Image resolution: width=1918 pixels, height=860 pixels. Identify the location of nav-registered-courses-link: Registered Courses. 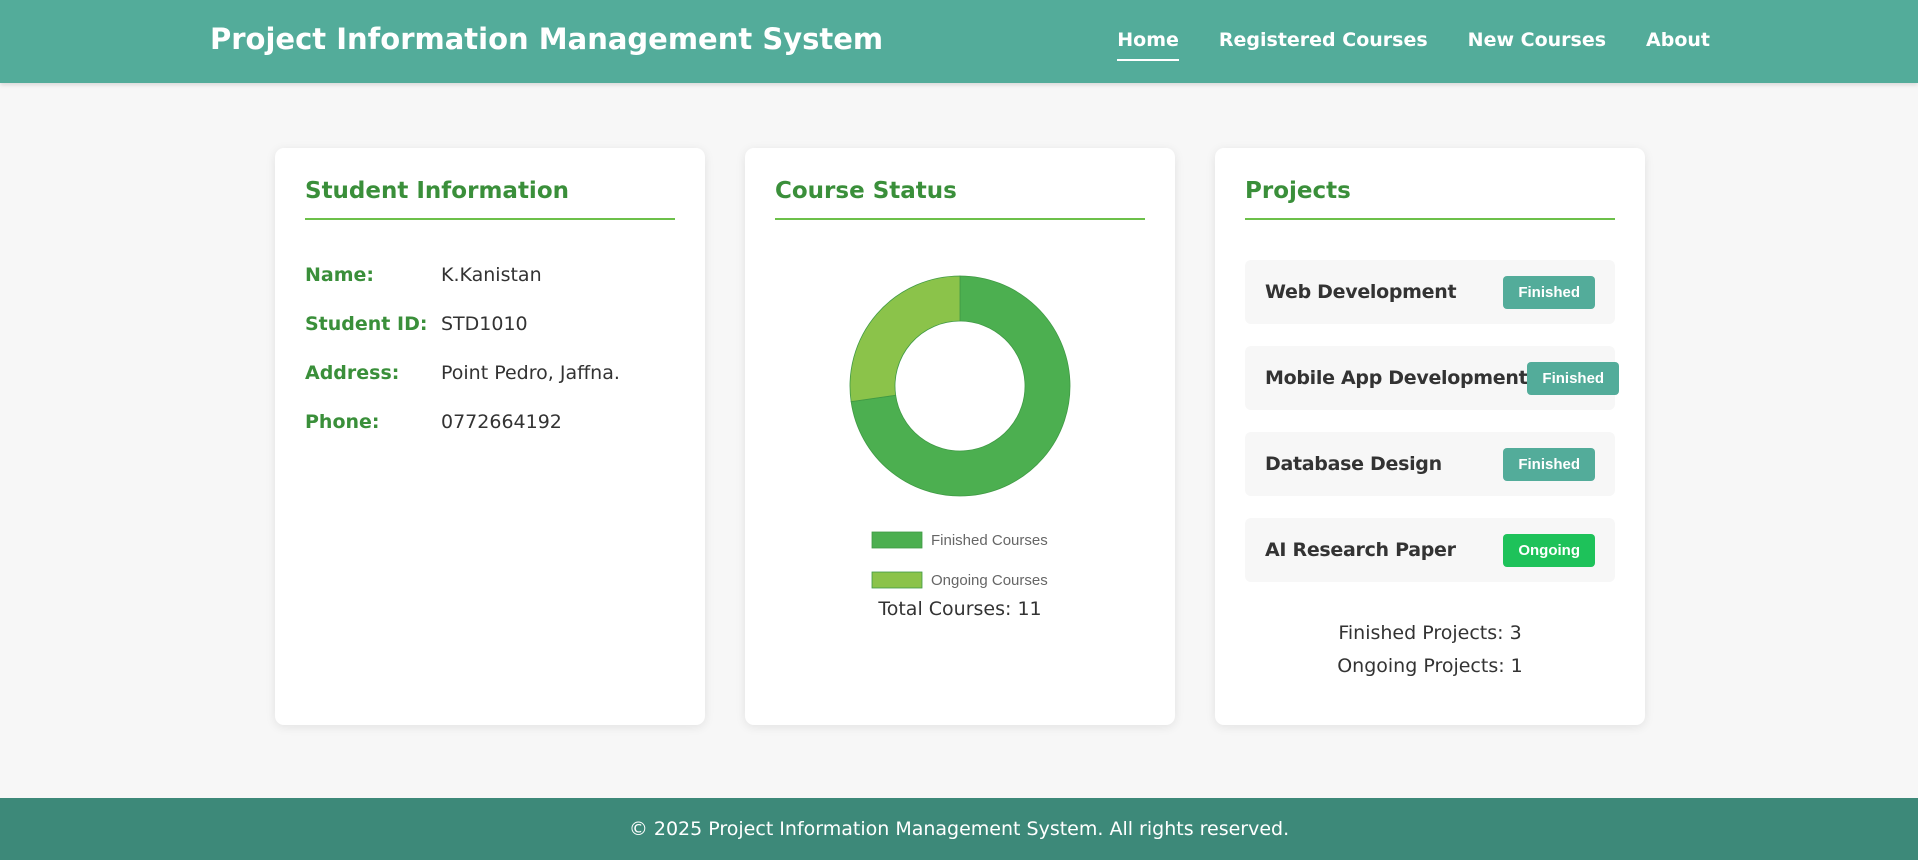
(1323, 45).